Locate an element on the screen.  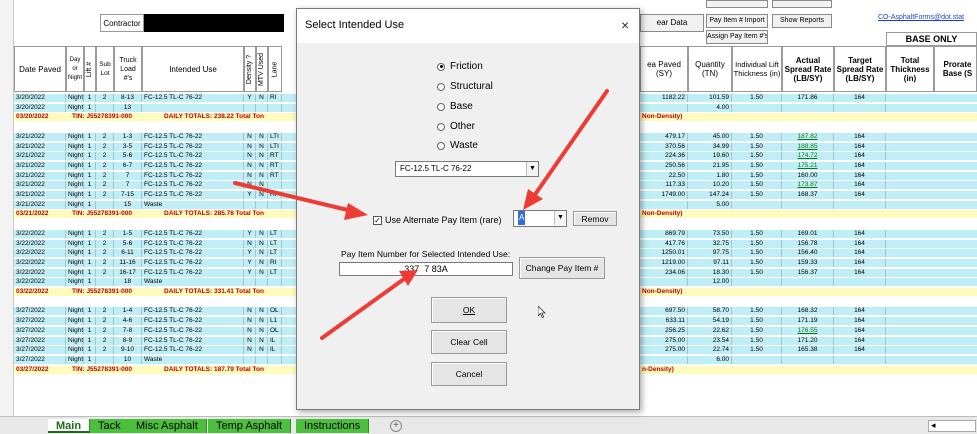
cell-truck: 8-13 is located at coordinates (128, 98).